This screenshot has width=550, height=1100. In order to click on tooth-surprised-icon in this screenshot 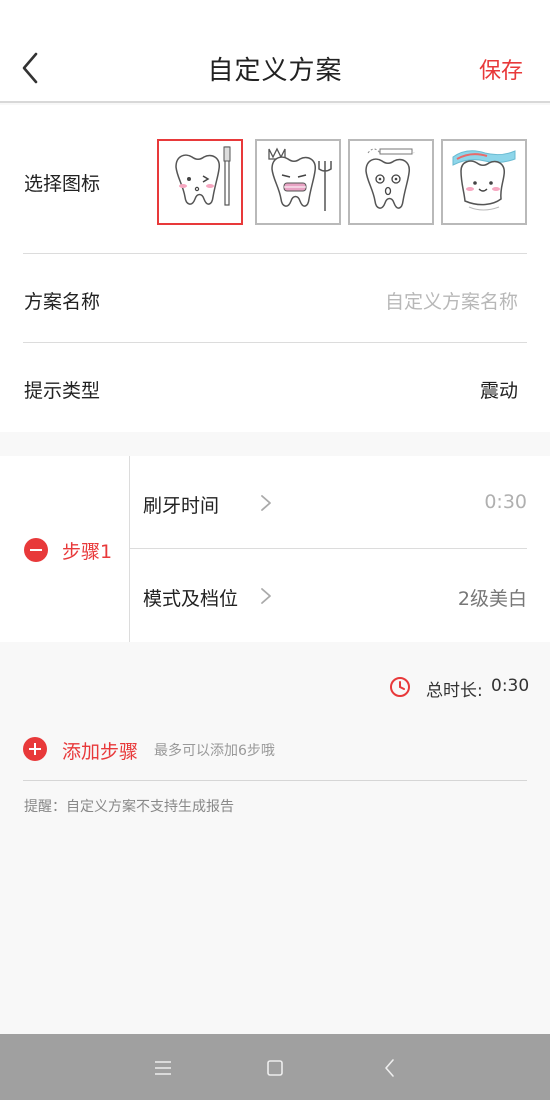, I will do `click(390, 178)`.